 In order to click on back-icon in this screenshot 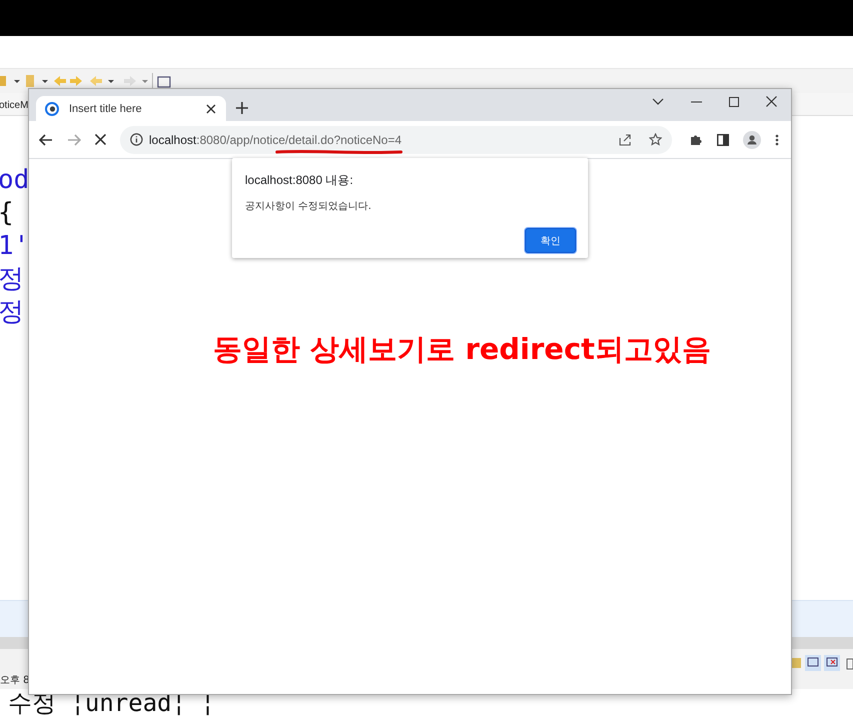, I will do `click(46, 140)`.